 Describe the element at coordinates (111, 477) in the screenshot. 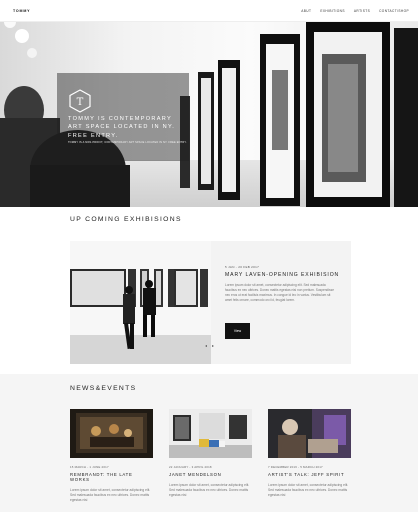

I see `news-title: REMBRANDT: THE LATE WORKS` at that location.